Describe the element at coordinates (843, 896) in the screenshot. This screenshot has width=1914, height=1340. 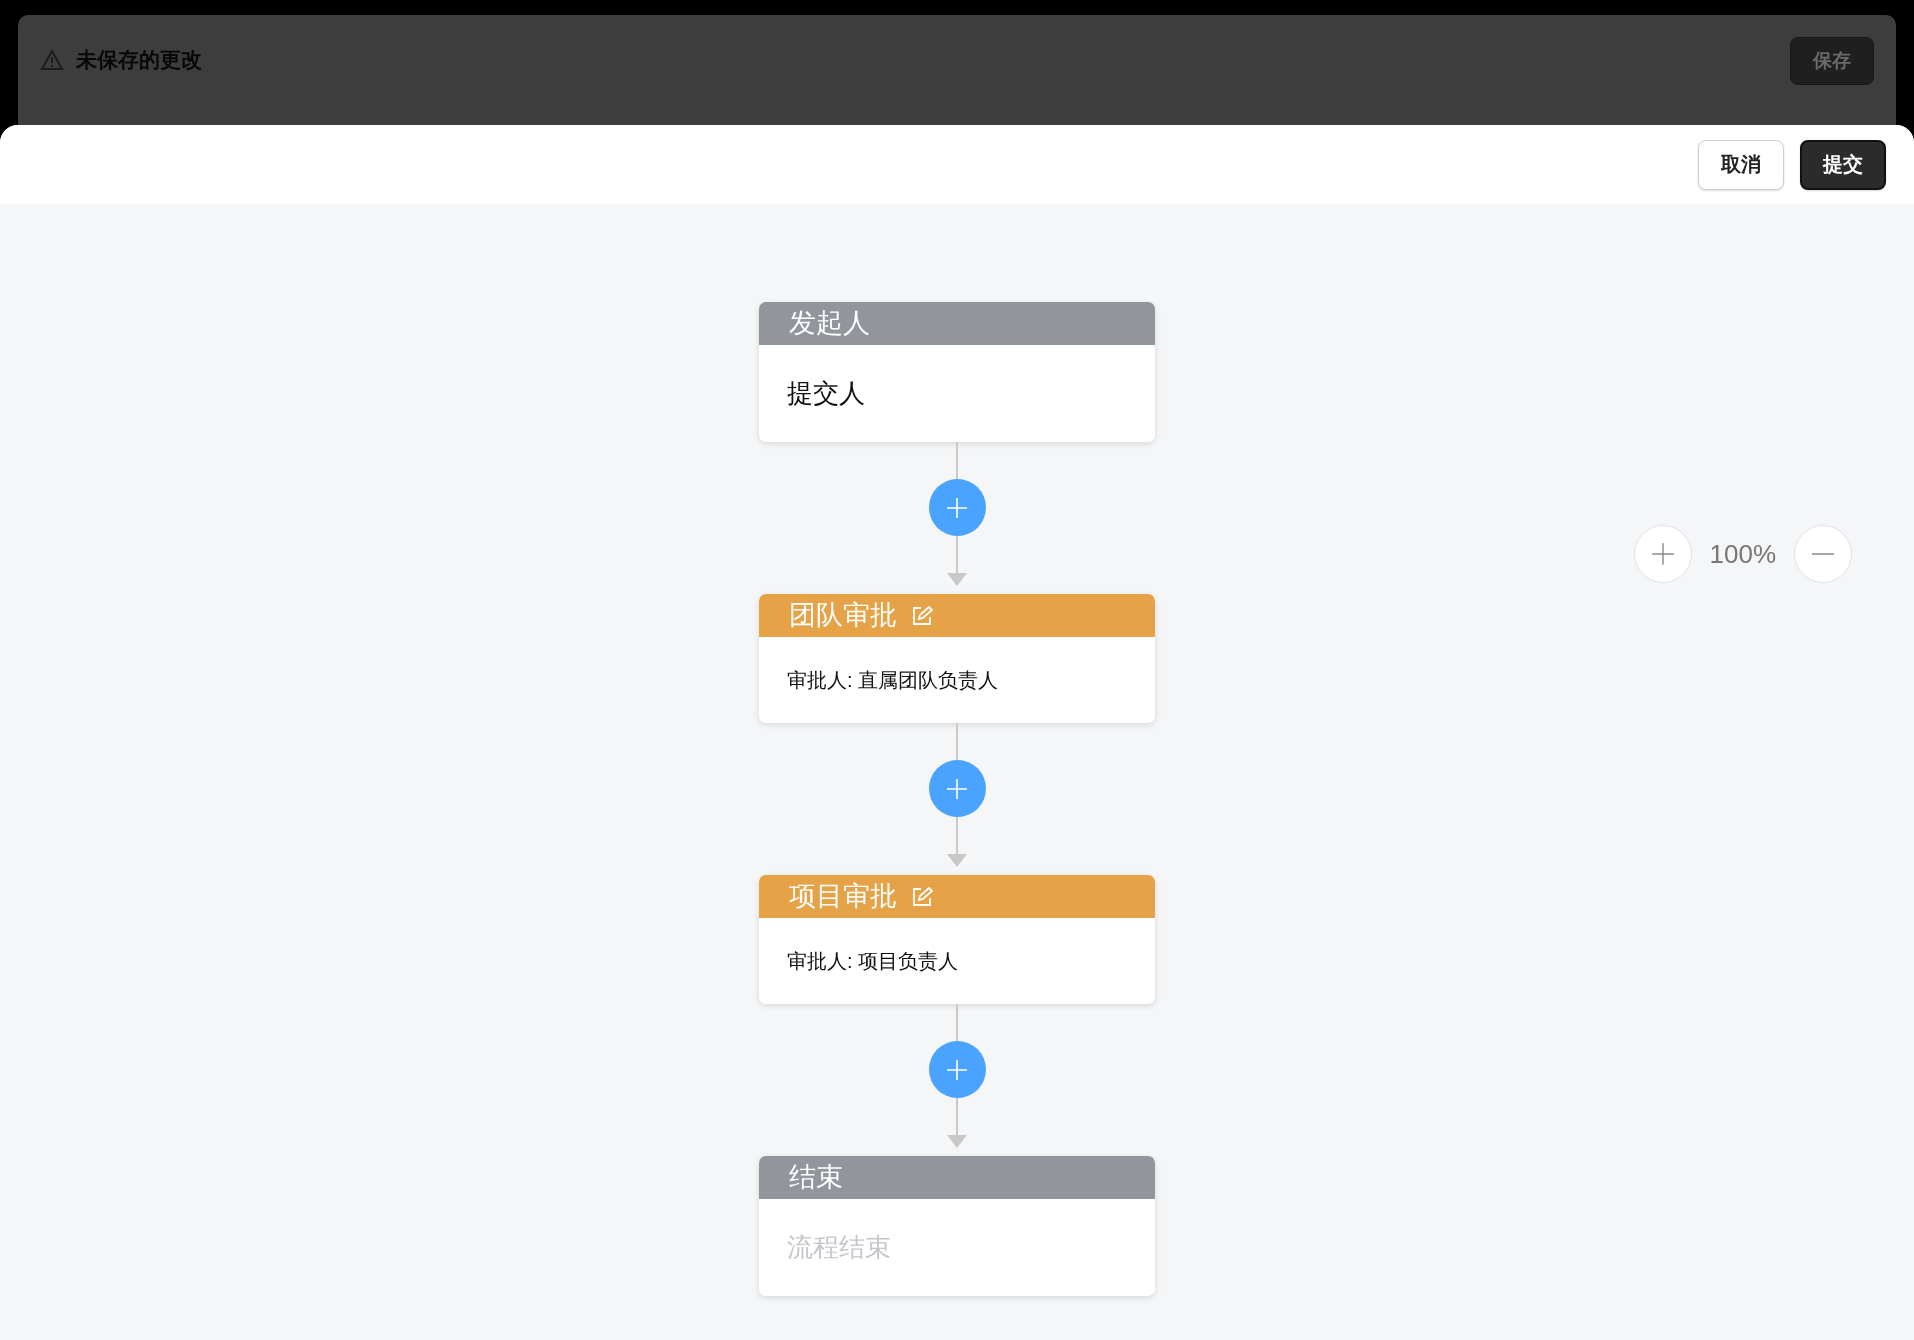
I see `node-title: 项目审批` at that location.